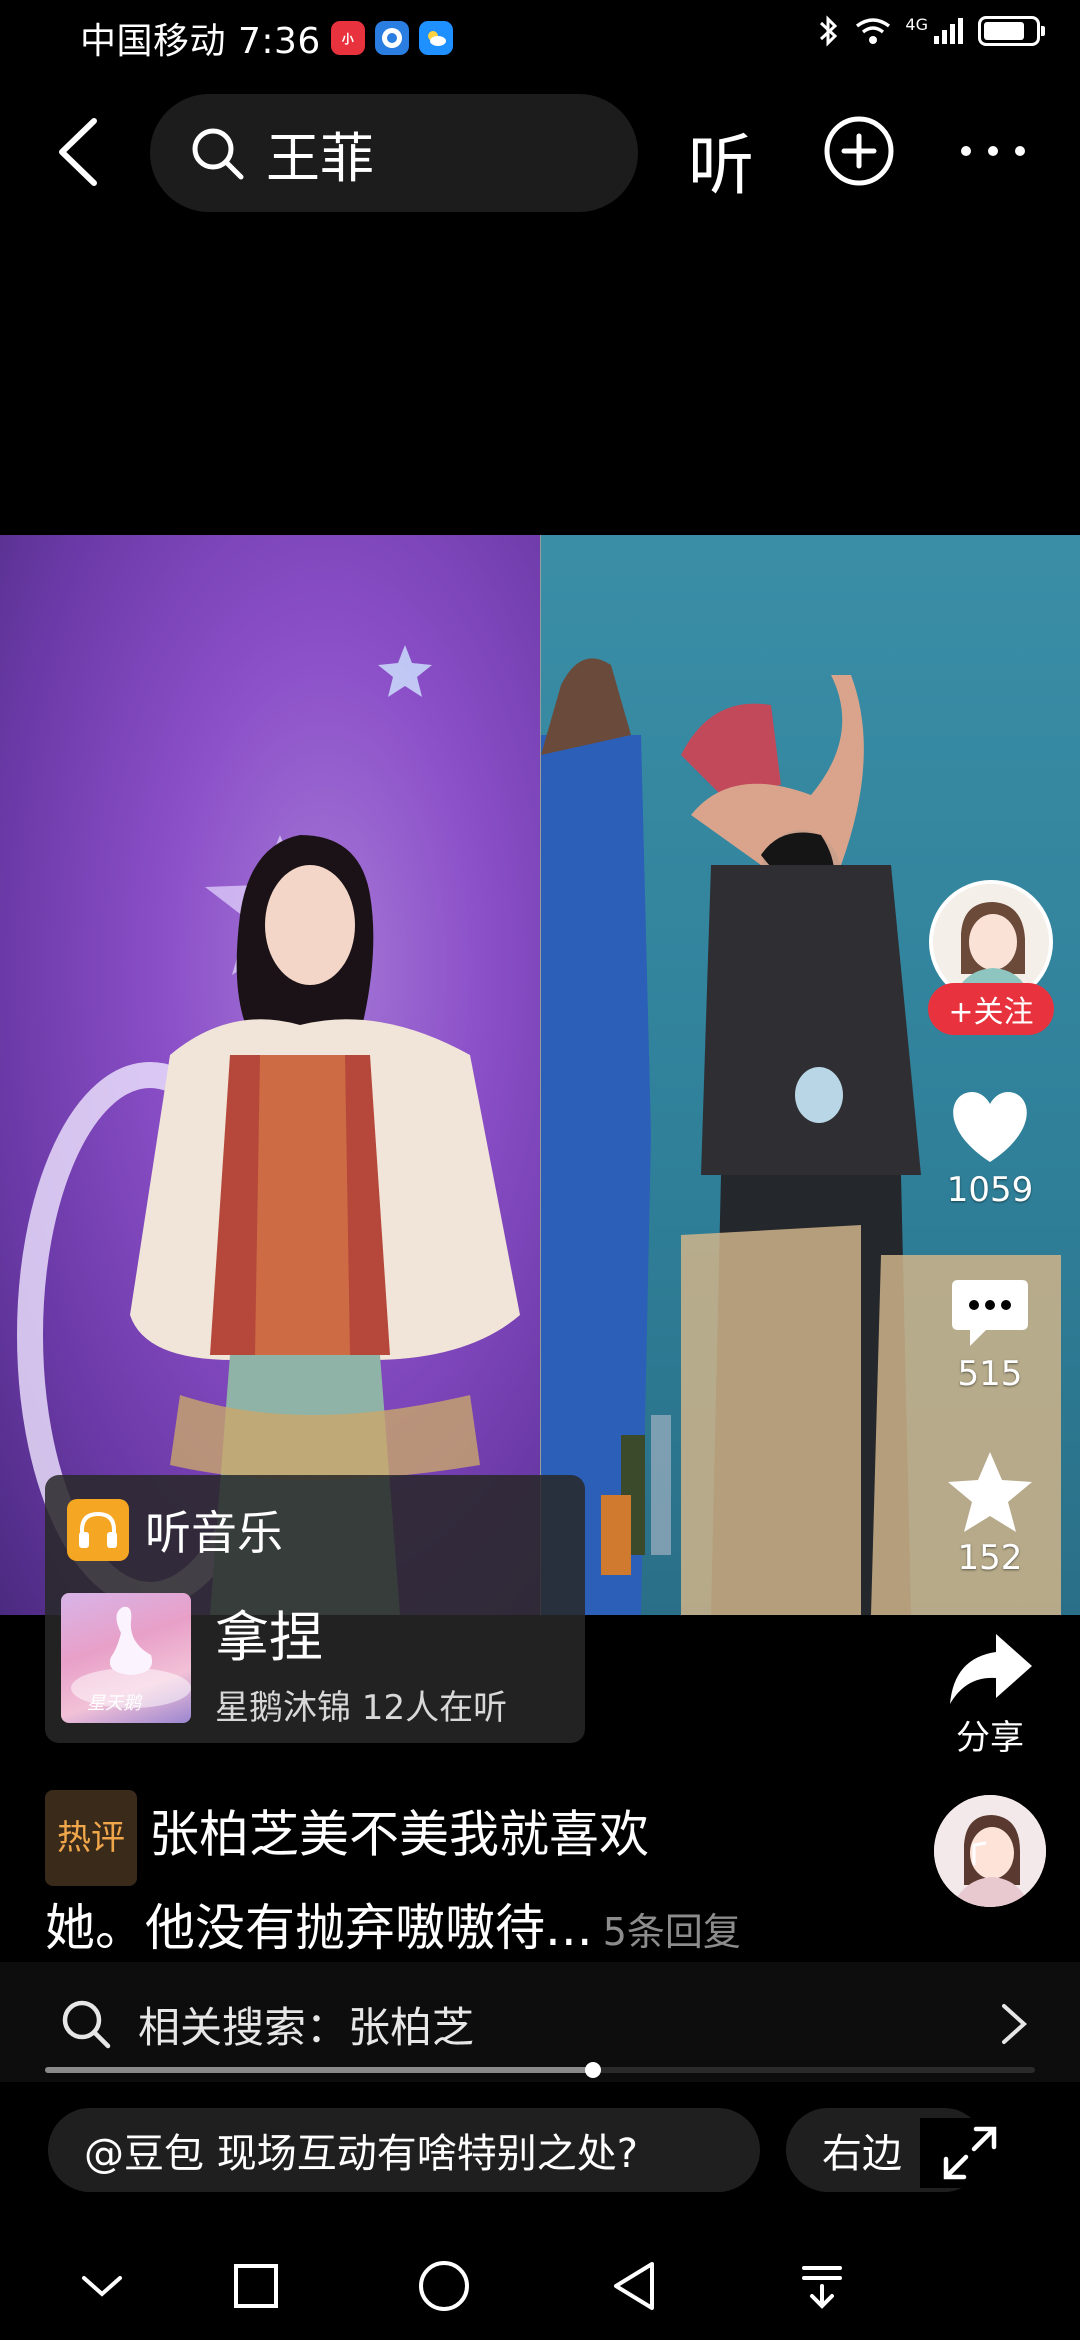 Image resolution: width=1080 pixels, height=2340 pixels. I want to click on hot-comment-tag: 热评, so click(91, 1838).